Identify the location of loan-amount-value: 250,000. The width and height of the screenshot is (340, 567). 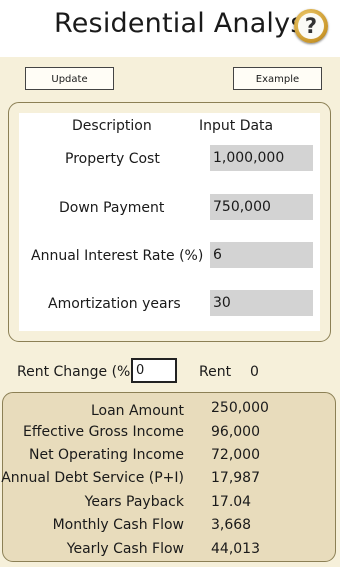
(240, 408).